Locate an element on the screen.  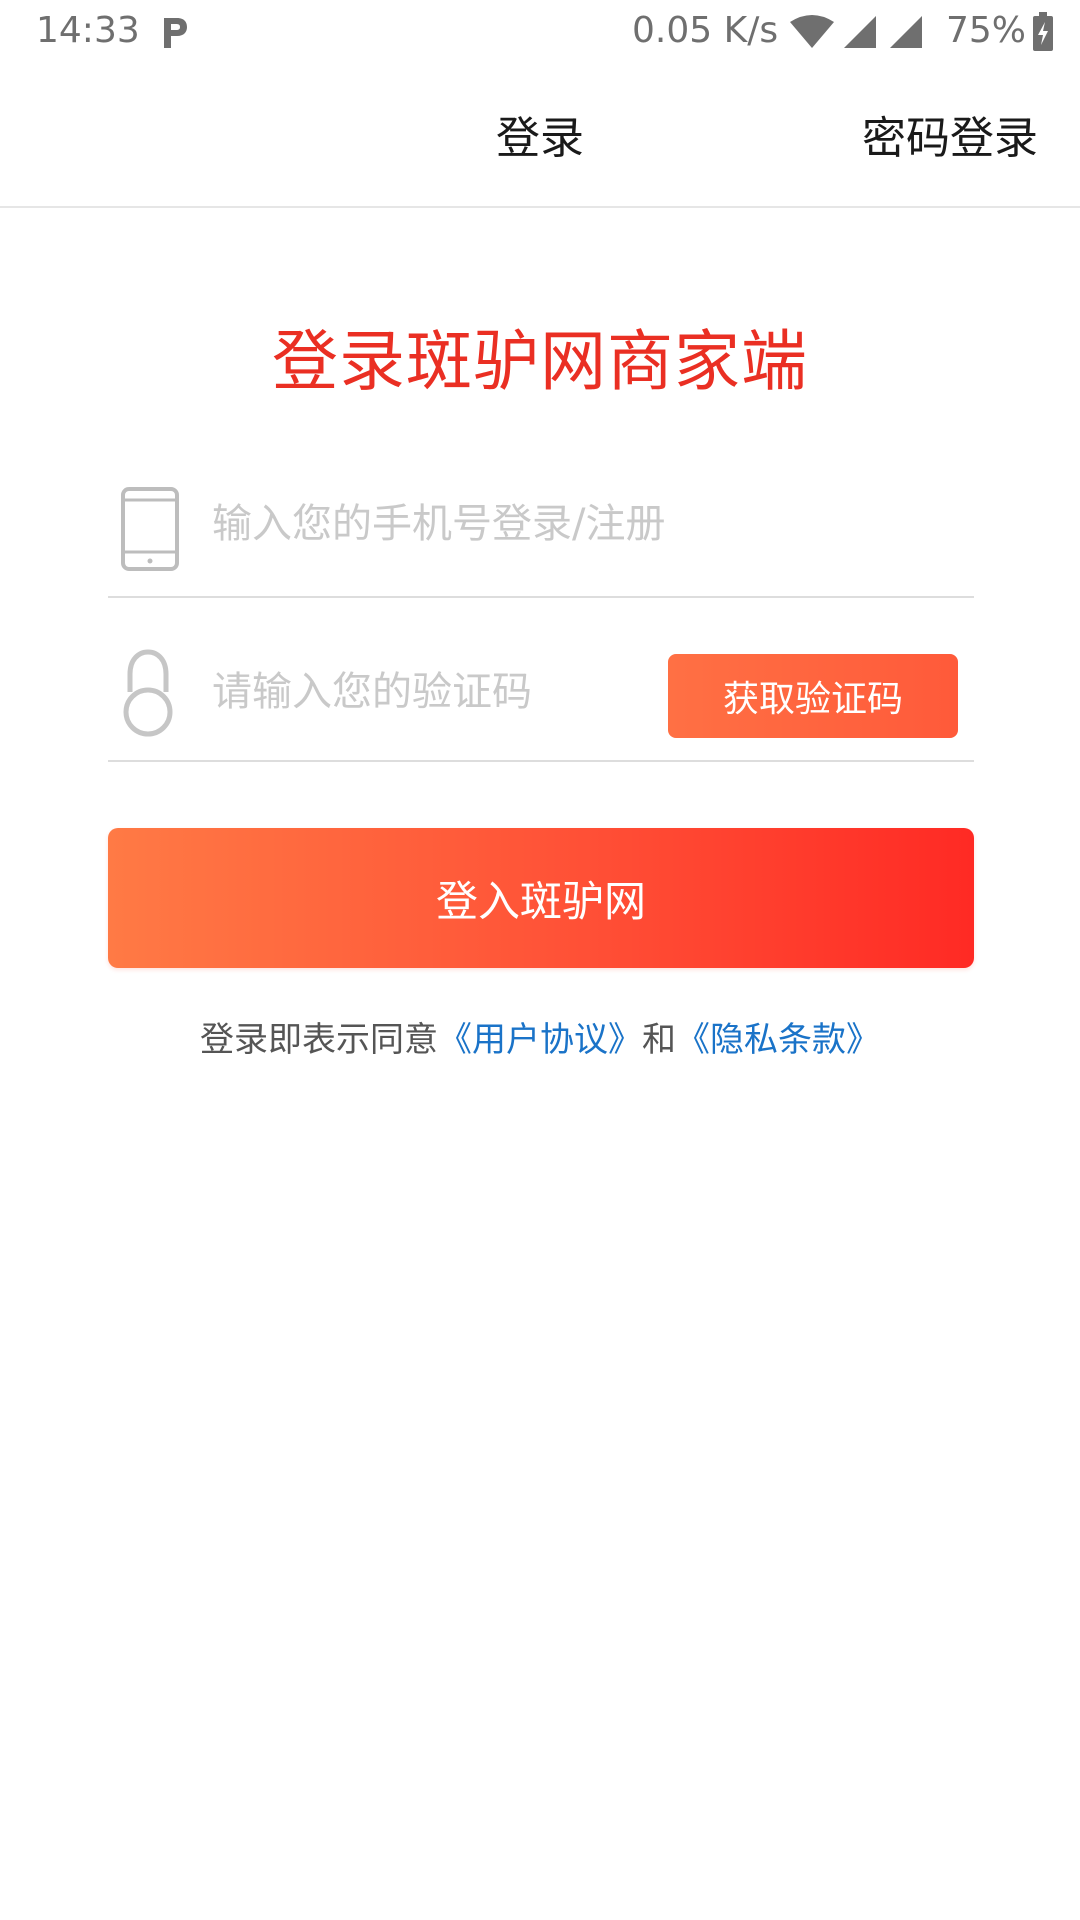
battery-charging-icon is located at coordinates (1043, 31).